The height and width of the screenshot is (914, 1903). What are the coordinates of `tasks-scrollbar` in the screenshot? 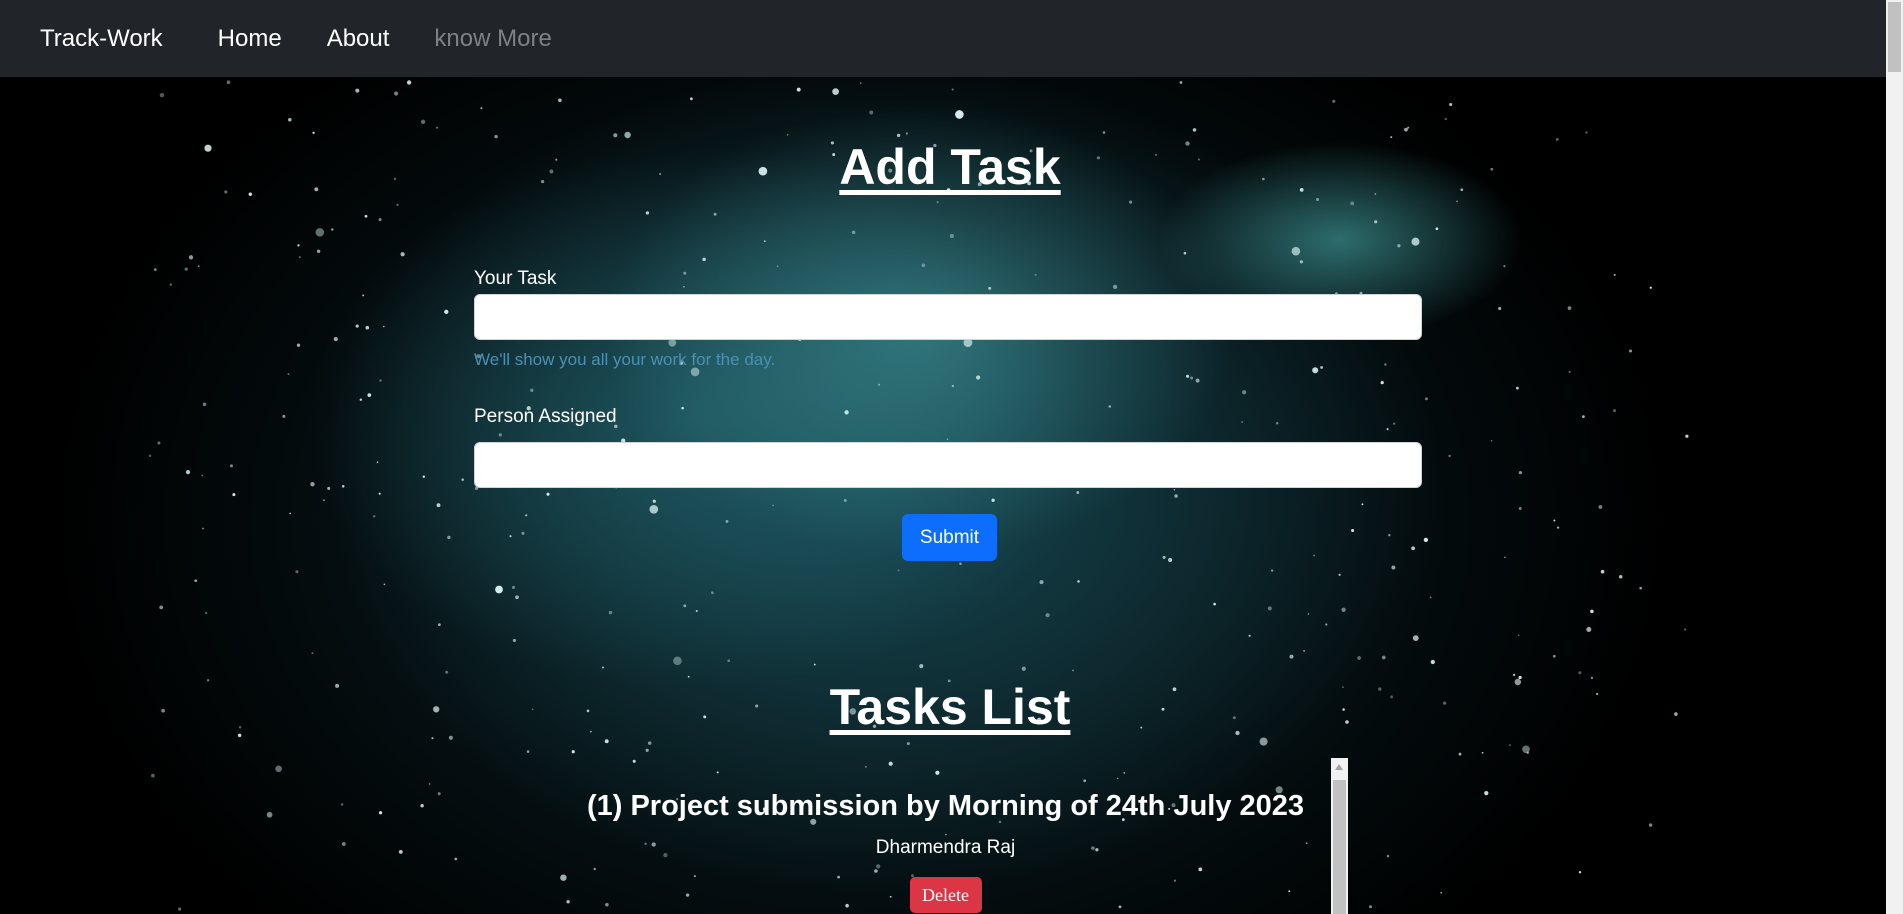 It's located at (1339, 836).